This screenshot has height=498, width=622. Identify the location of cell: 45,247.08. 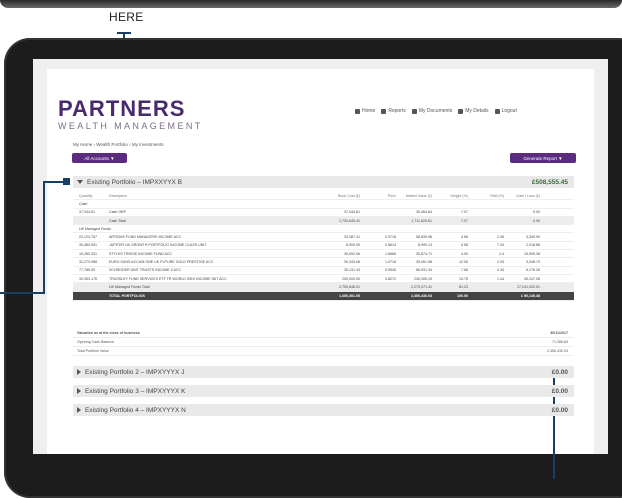
(532, 278).